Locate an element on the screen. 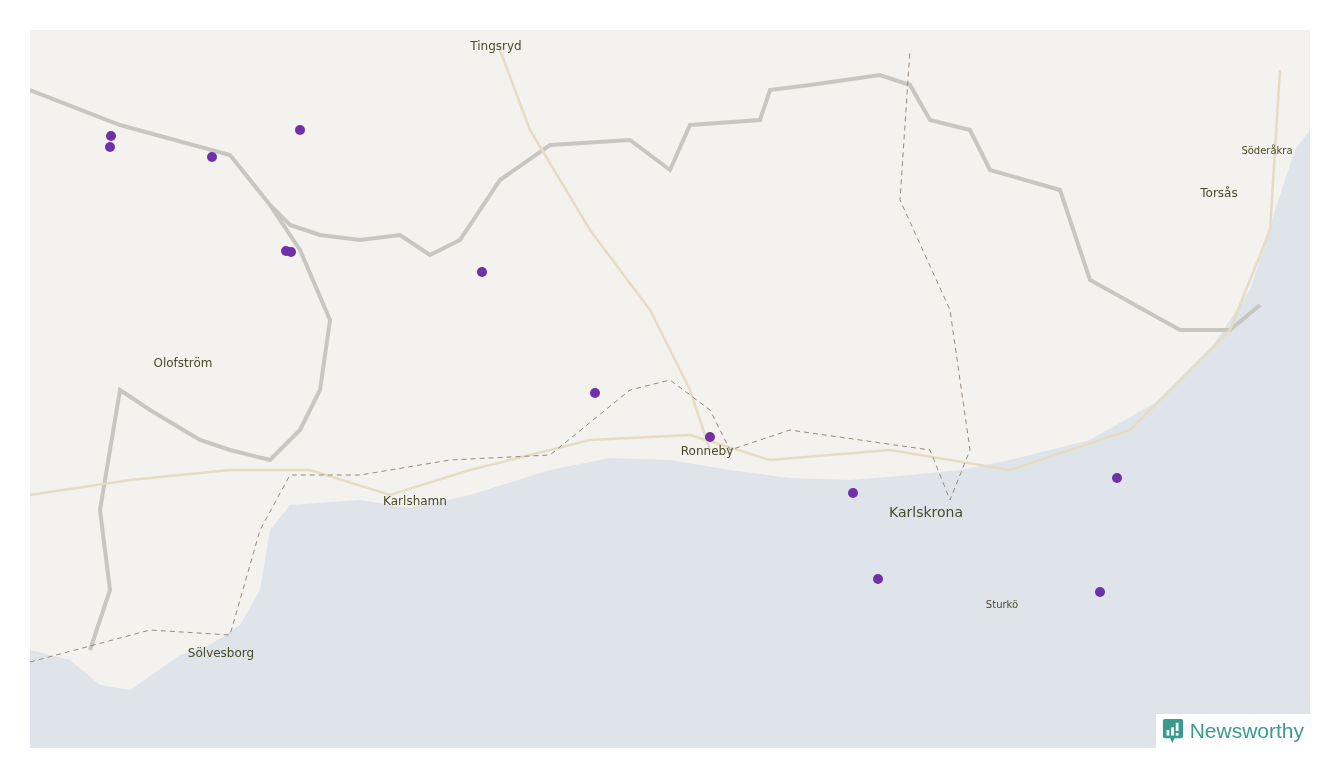 Image resolution: width=1340 pixels, height=779 pixels. place-label: Ronneby is located at coordinates (707, 451).